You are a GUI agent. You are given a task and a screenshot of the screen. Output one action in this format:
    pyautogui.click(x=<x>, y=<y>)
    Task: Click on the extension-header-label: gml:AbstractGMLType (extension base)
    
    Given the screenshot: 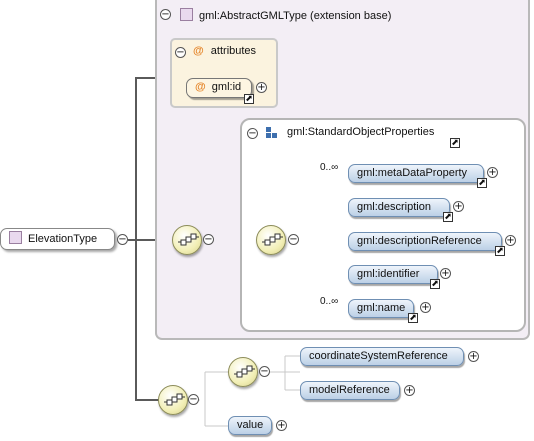 What is the action you would take?
    pyautogui.click(x=295, y=16)
    